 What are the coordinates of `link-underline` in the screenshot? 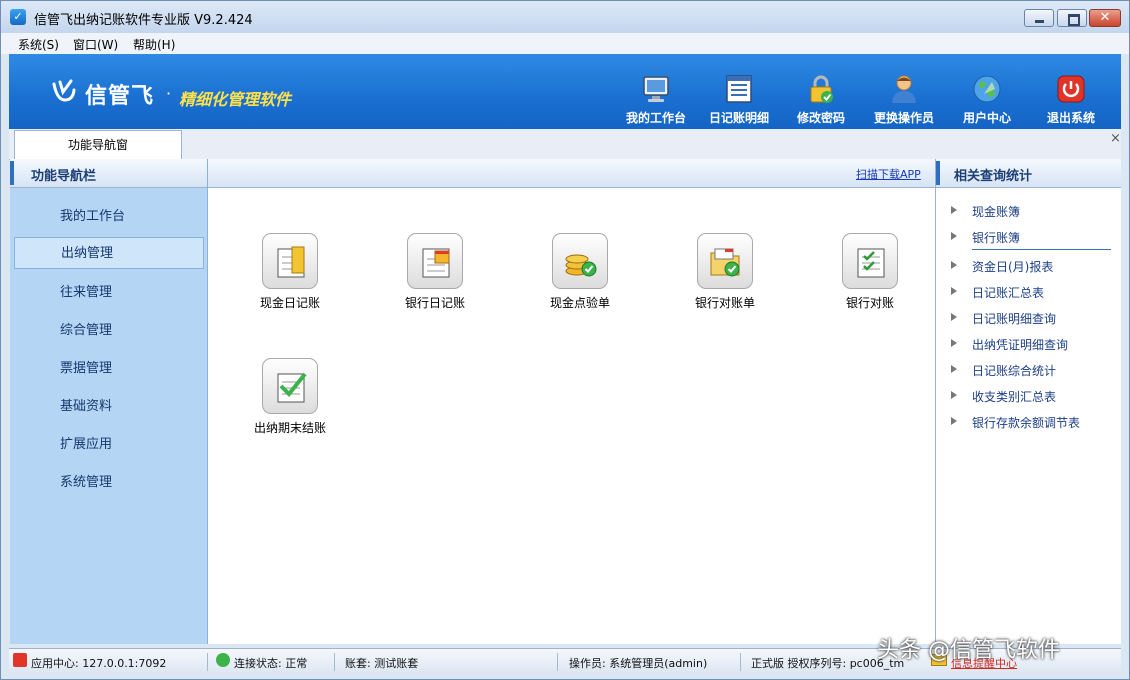 It's located at (1041, 249).